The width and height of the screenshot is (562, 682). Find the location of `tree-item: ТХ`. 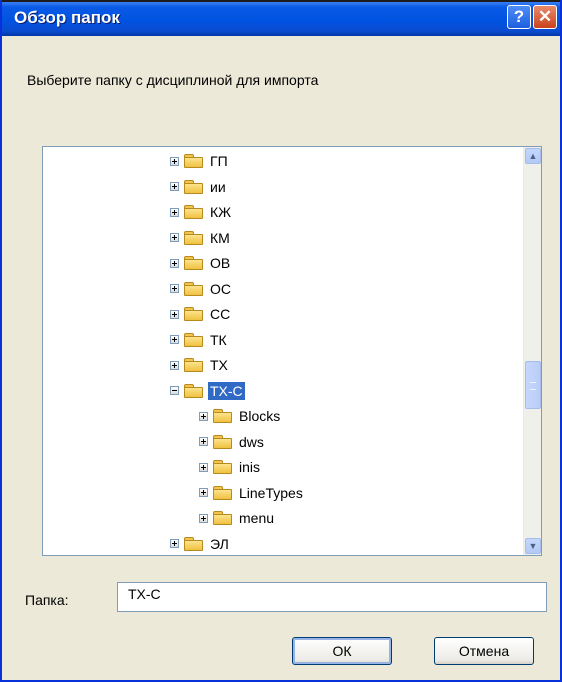

tree-item: ТХ is located at coordinates (200, 365).